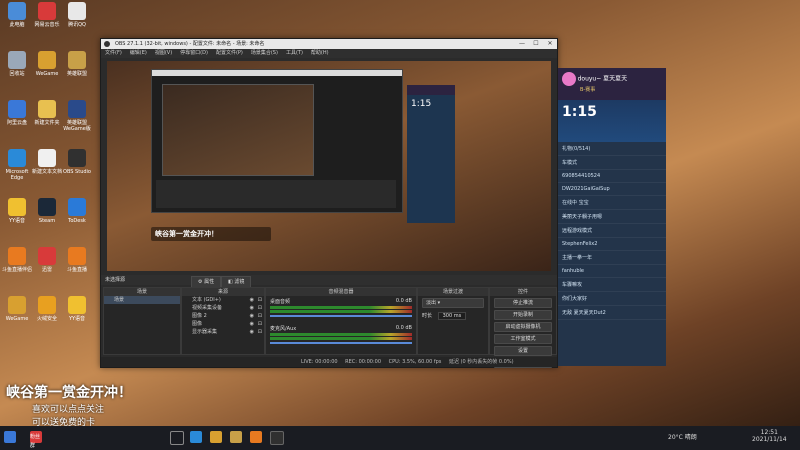 The image size is (800, 450). What do you see at coordinates (216, 437) in the screenshot?
I see `wegame-icon` at bounding box center [216, 437].